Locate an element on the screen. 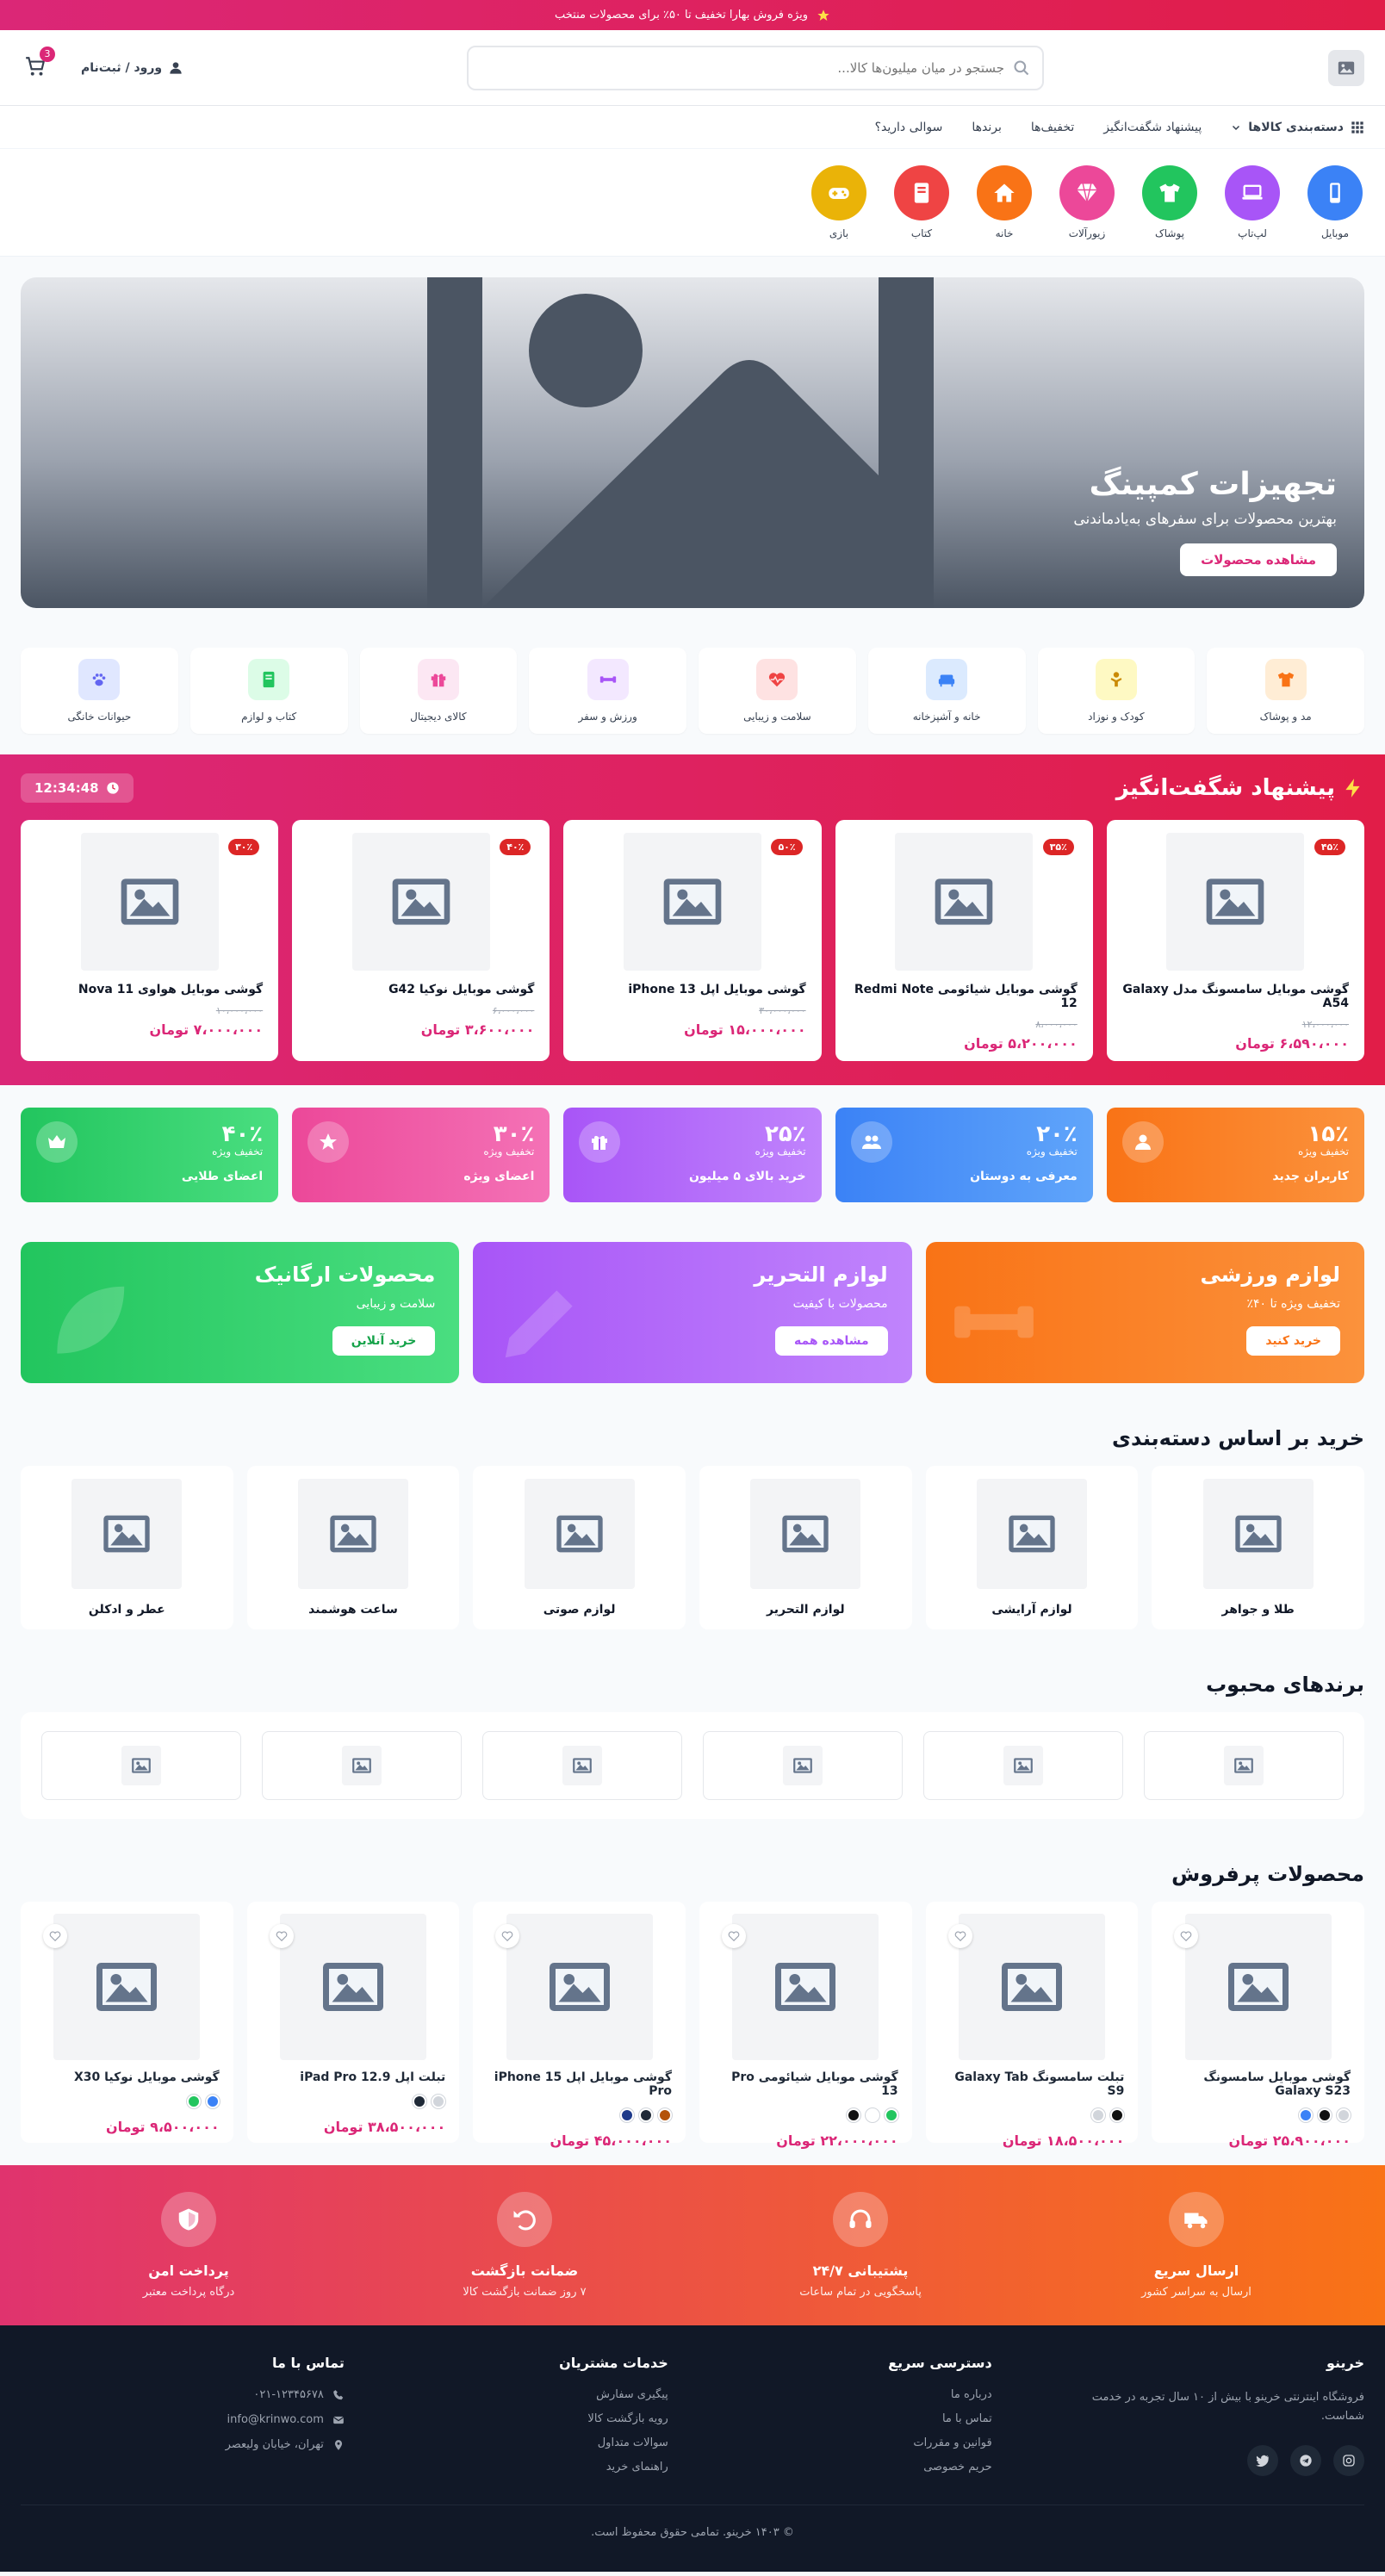 The height and width of the screenshot is (2576, 1385). shop-category-card: طلا و جواهر is located at coordinates (1258, 1548).